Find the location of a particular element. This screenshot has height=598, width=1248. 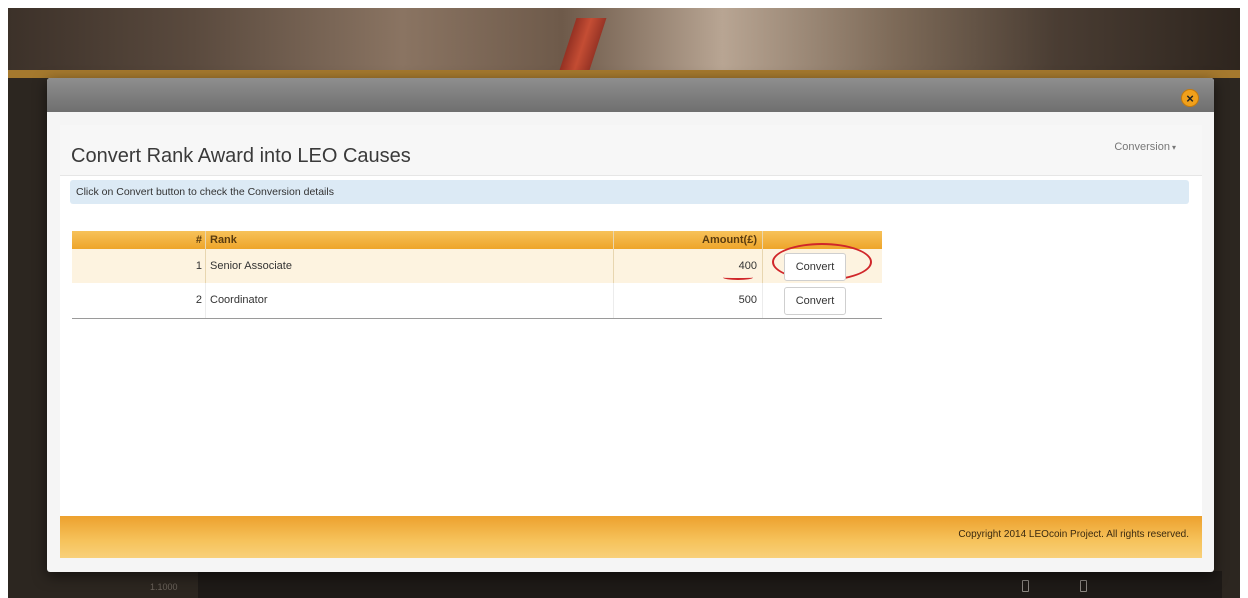

table-row: 2 Coordinator 500 Convert is located at coordinates (477, 301).